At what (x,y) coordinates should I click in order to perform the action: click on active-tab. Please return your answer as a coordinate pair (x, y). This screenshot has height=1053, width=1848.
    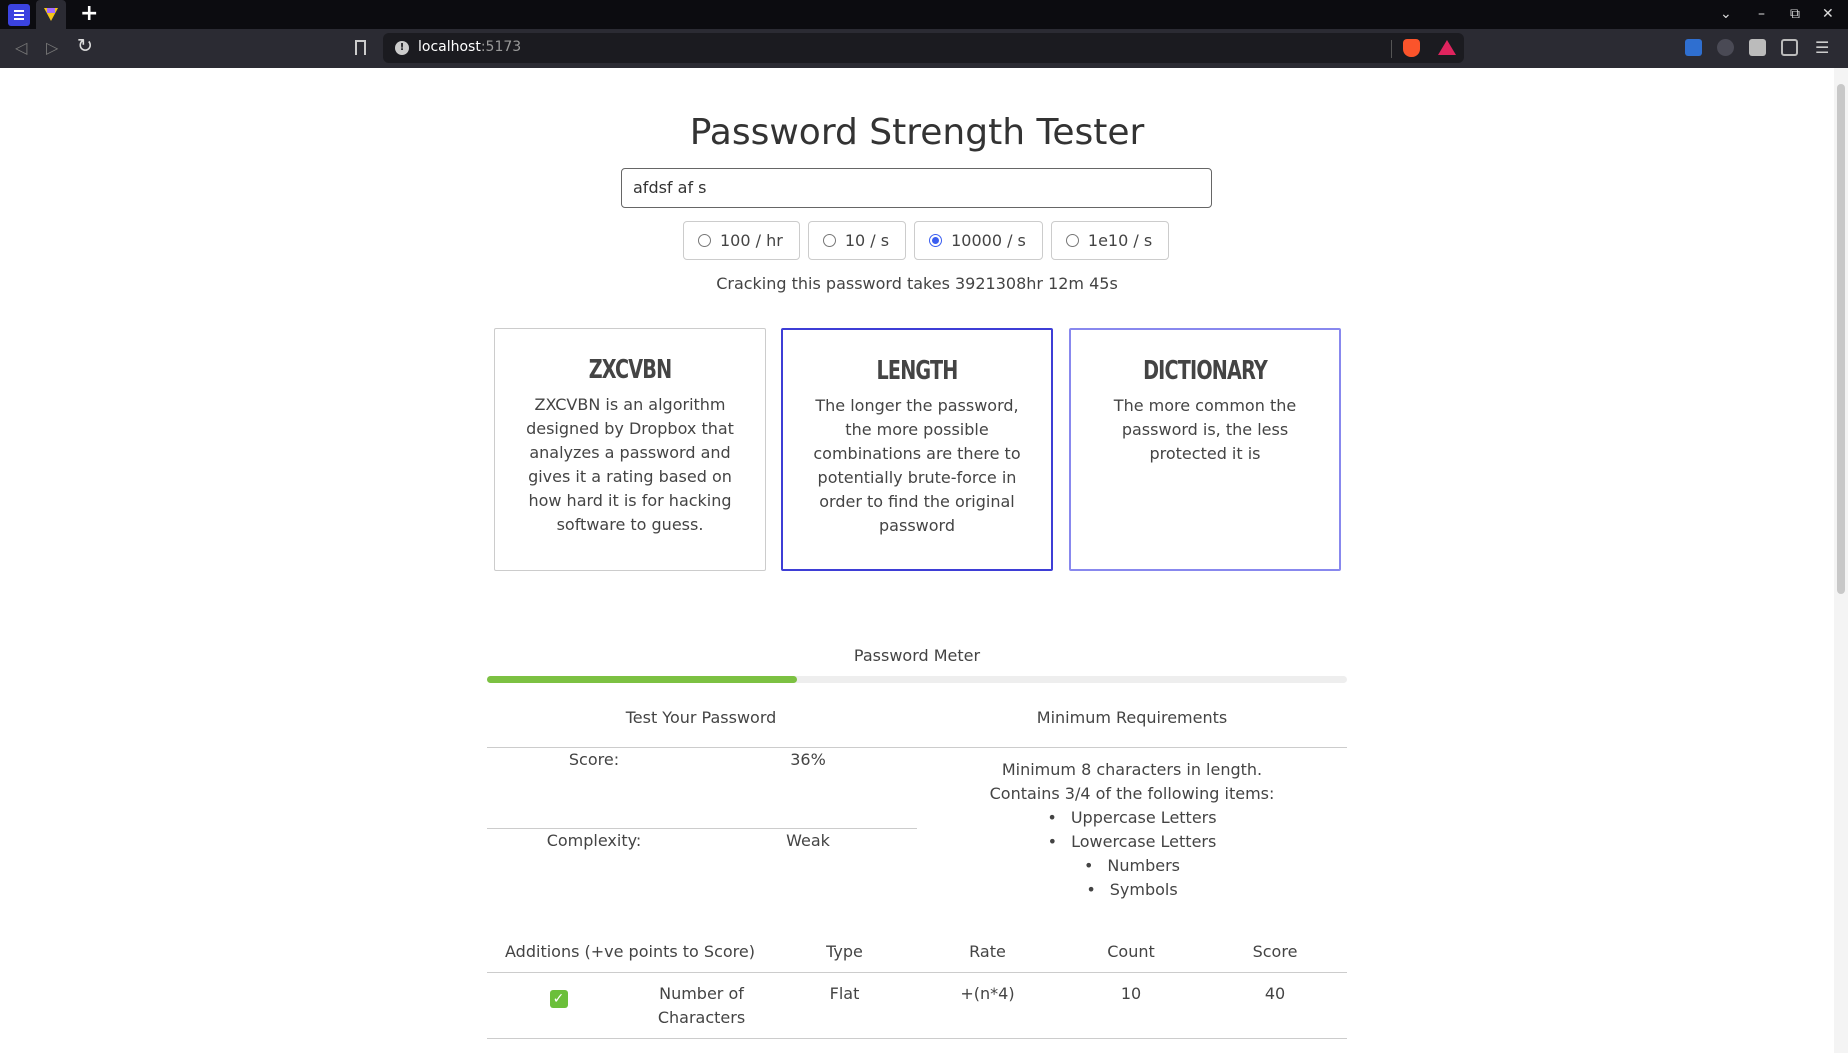
    Looking at the image, I should click on (51, 14).